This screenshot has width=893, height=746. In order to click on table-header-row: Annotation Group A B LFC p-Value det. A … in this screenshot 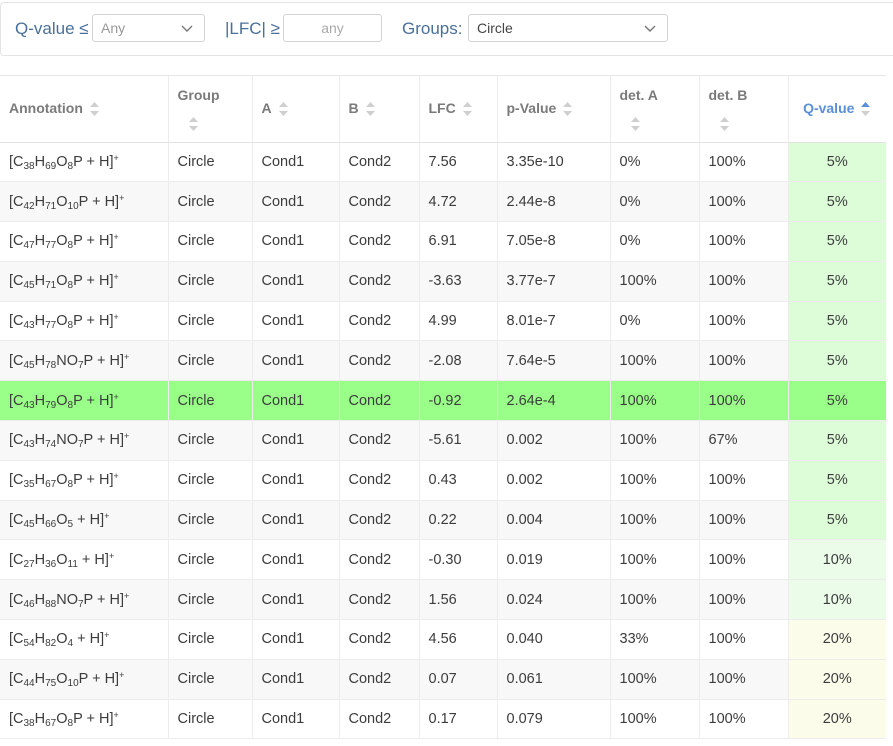, I will do `click(443, 109)`.